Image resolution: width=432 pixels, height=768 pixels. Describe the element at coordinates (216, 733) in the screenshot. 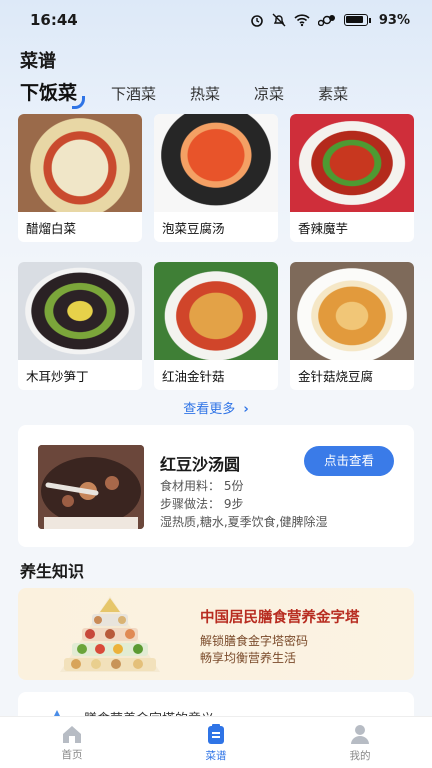

I see `recipe-icon` at that location.